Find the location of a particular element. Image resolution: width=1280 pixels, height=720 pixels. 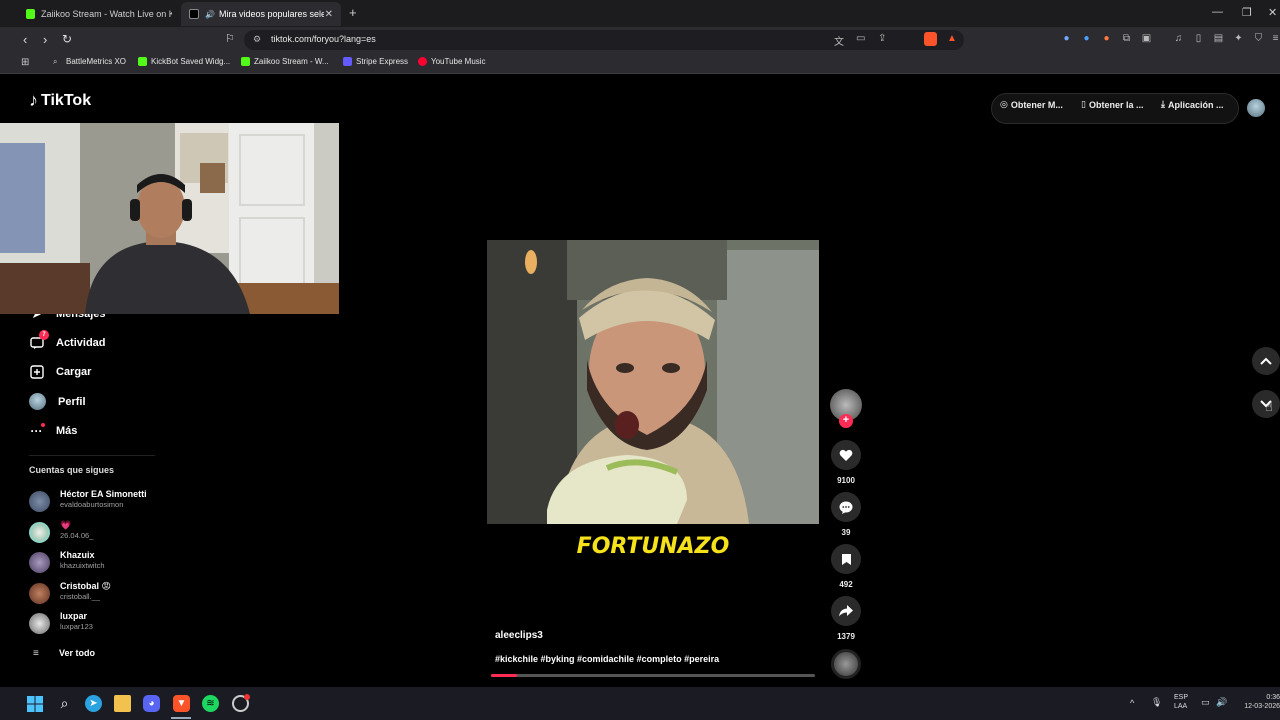

profile-avatar is located at coordinates (1256, 108).